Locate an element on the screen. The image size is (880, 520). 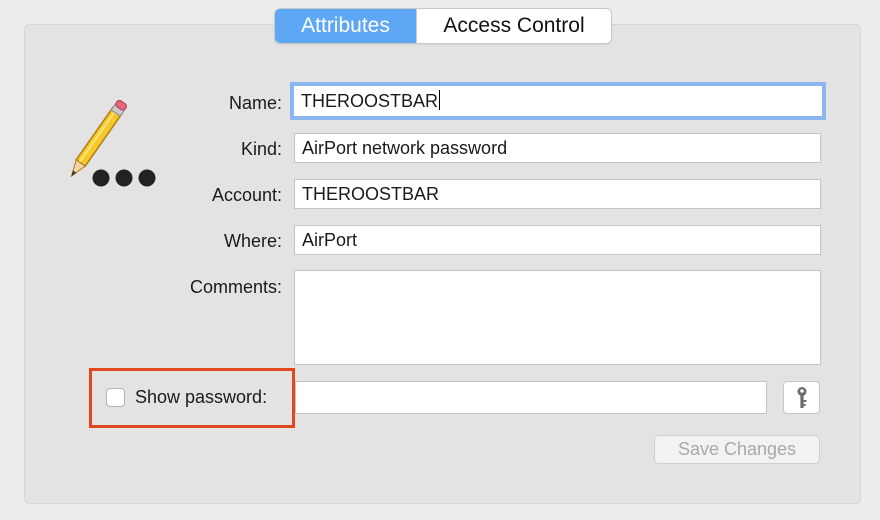
comments-field is located at coordinates (557, 317).